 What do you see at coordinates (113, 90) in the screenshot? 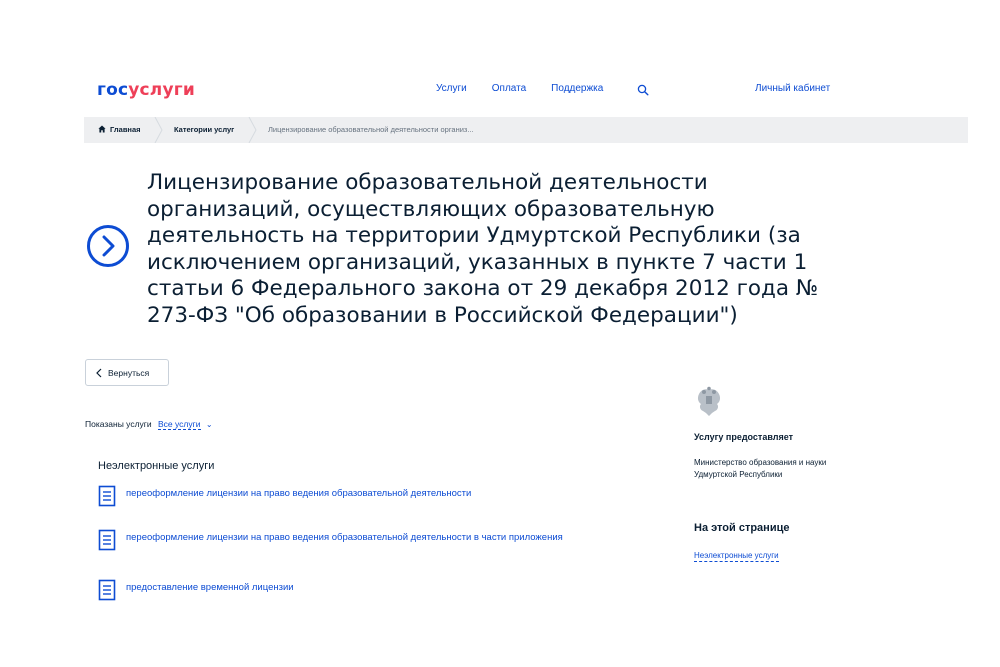
I see `logo-part-gos: гос` at bounding box center [113, 90].